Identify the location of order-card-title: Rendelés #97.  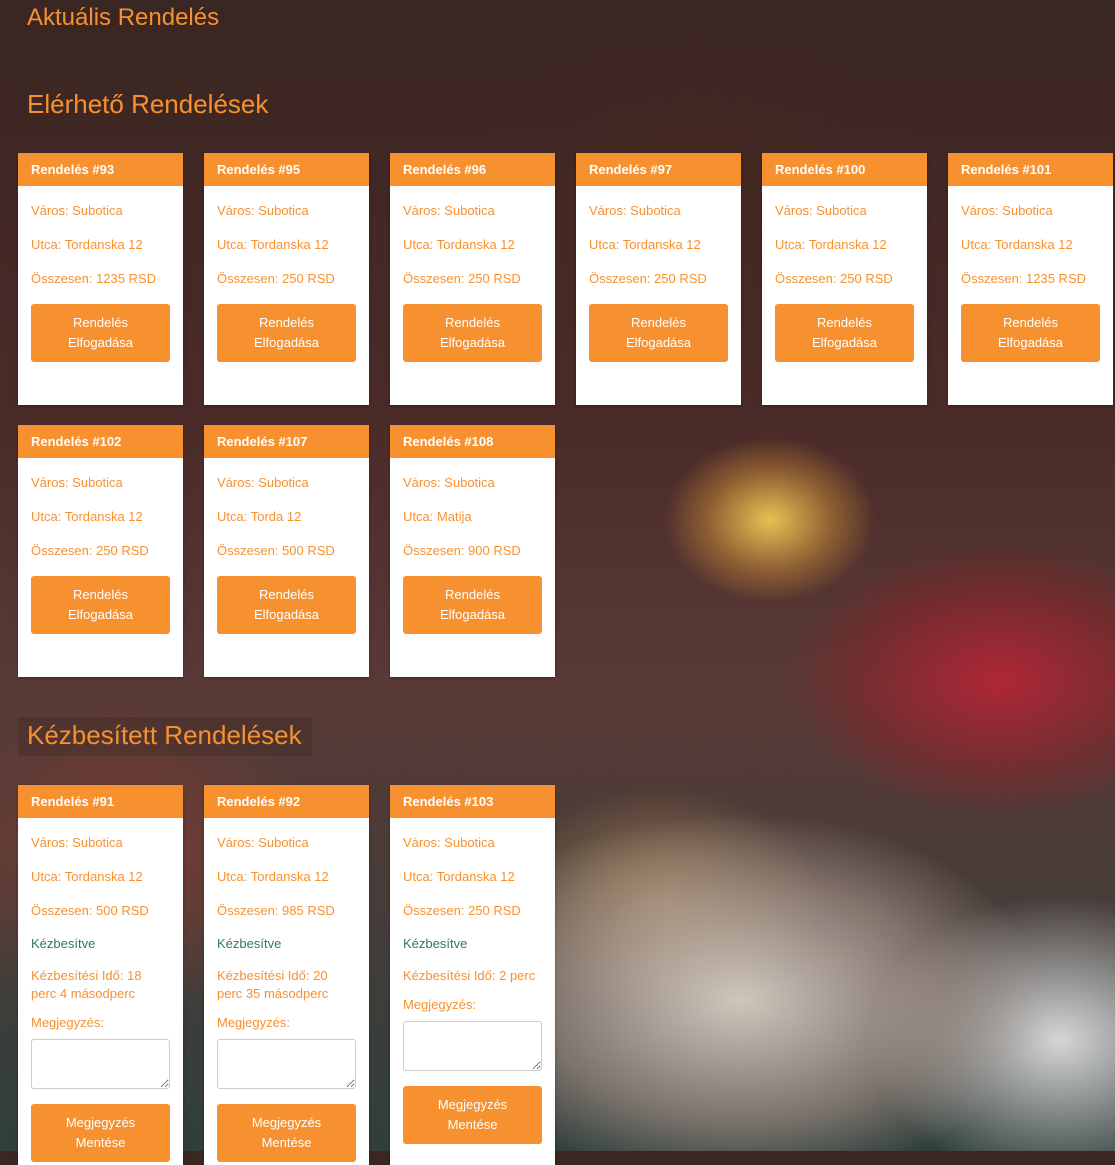
(658, 169).